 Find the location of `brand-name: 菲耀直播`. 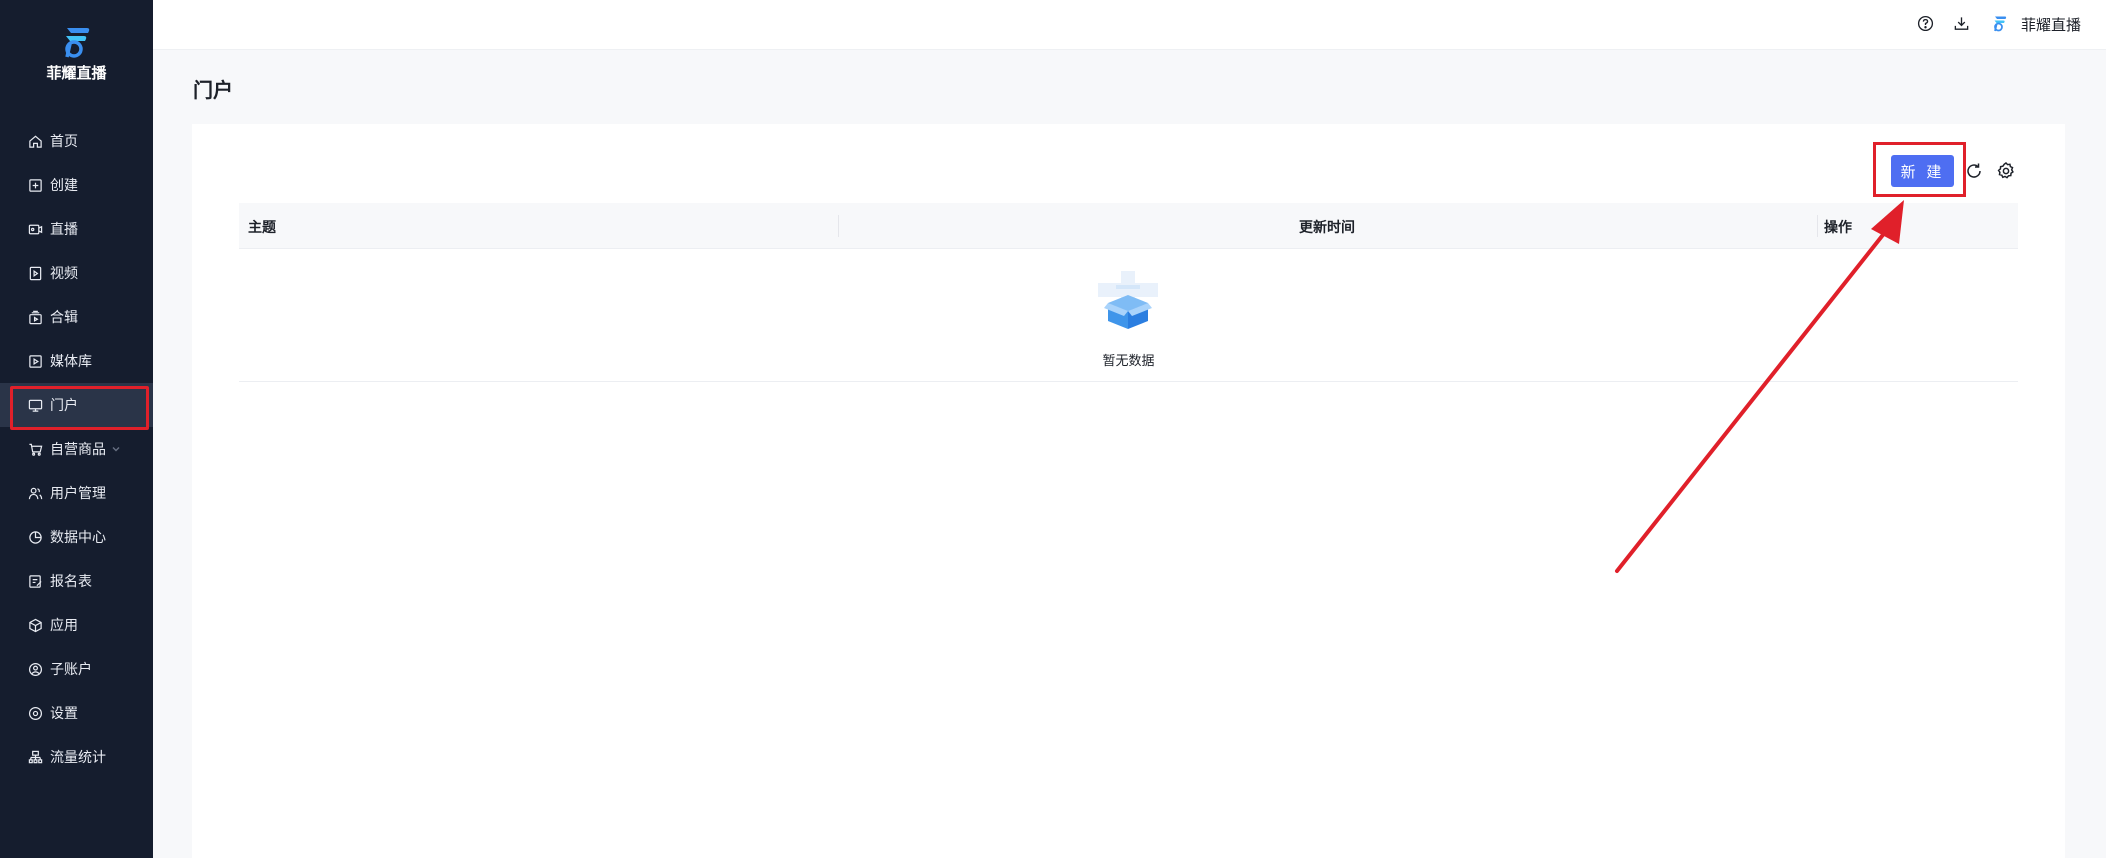

brand-name: 菲耀直播 is located at coordinates (76, 73).